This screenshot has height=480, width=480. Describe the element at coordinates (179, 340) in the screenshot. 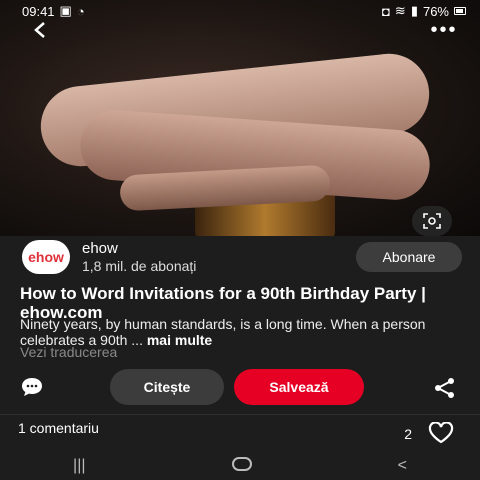

I see `more-link: mai multe` at that location.